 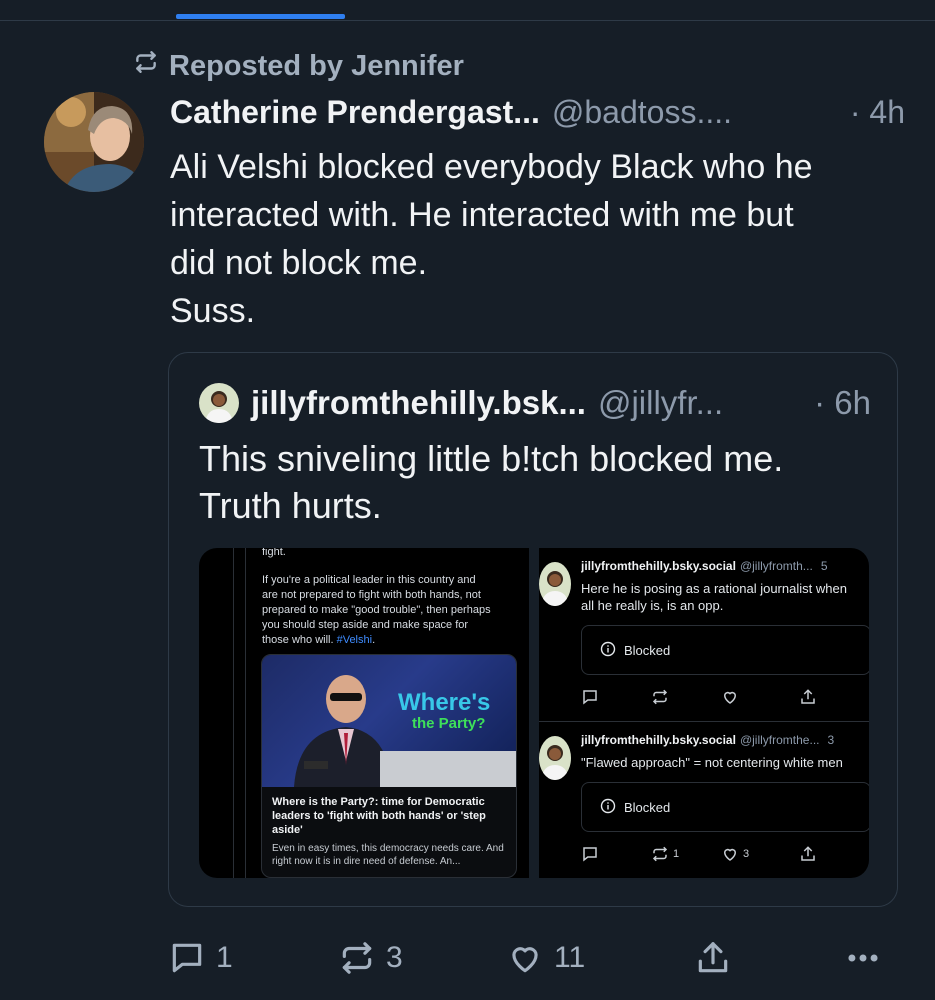 What do you see at coordinates (354, 640) in the screenshot?
I see `hashtag-link: #Velshi` at bounding box center [354, 640].